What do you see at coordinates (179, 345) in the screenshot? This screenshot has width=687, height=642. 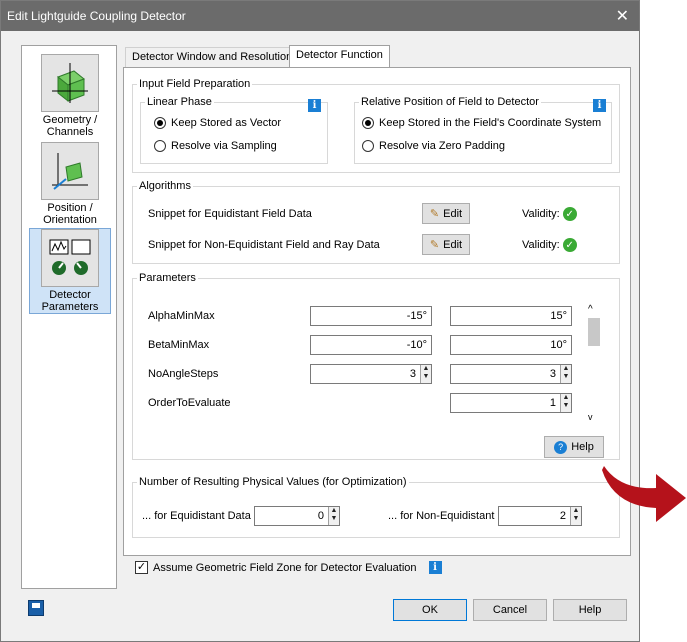 I see `param-name: BetaMinMax` at bounding box center [179, 345].